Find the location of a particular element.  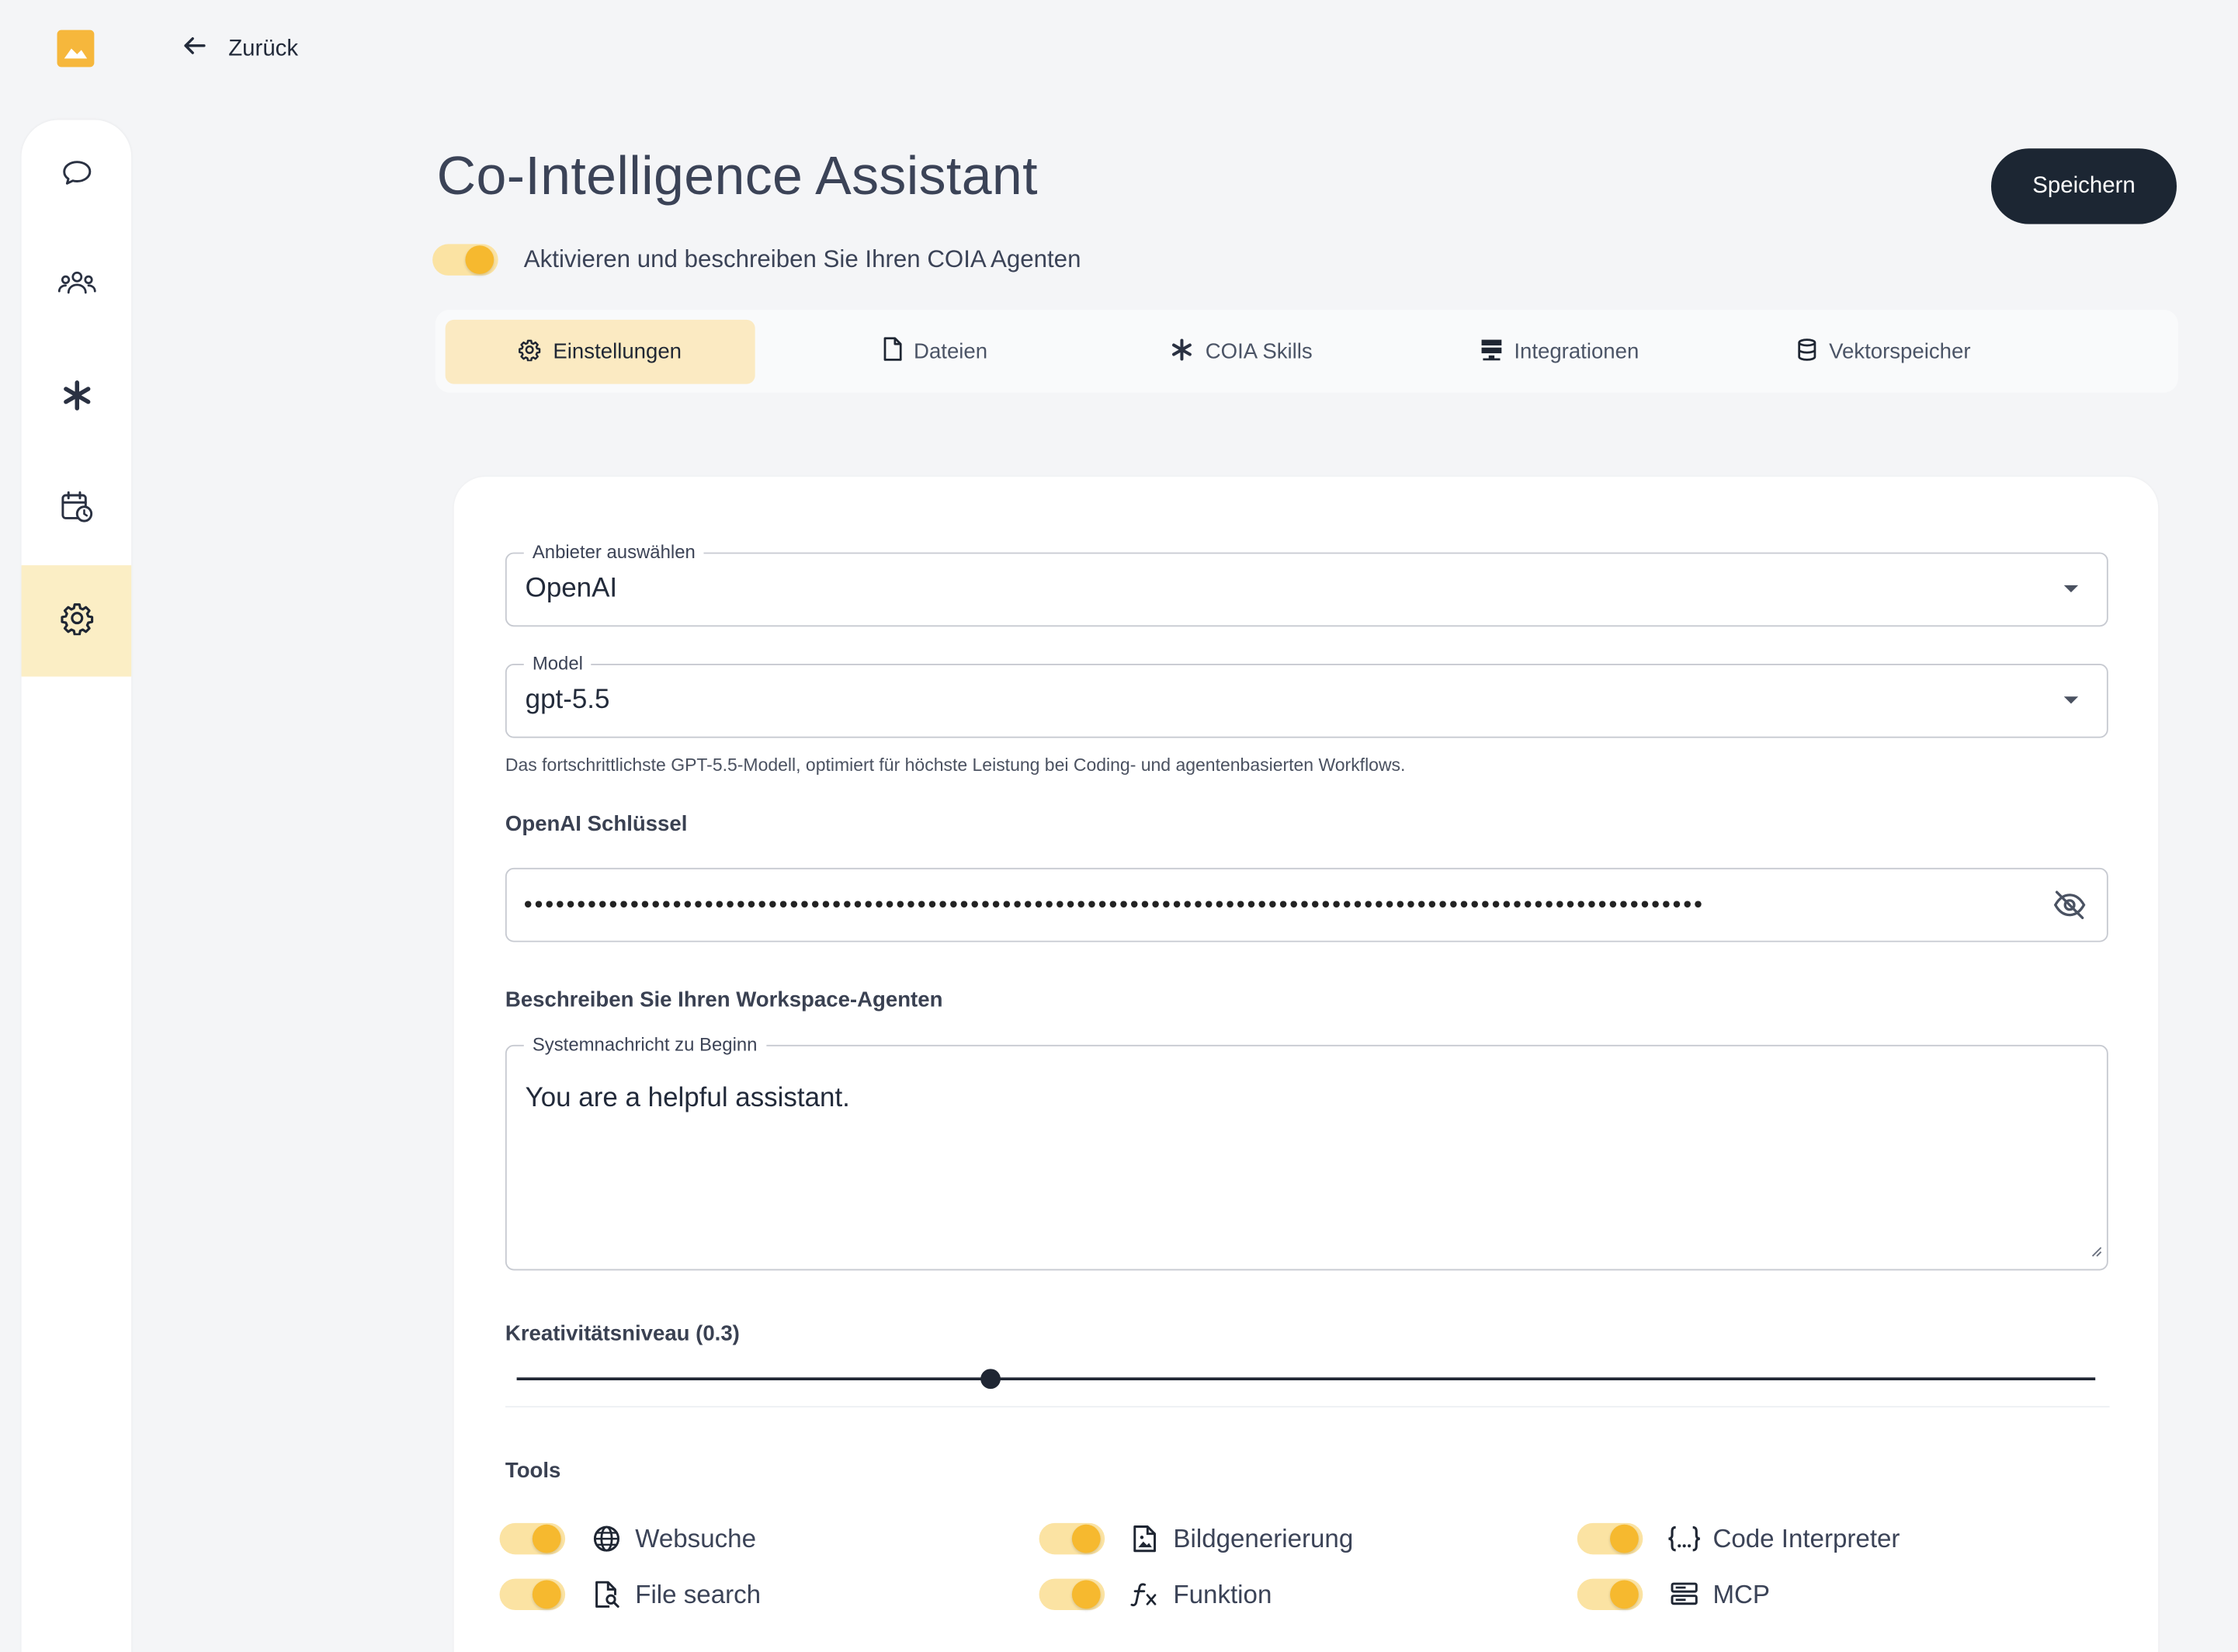

sidebar-item-users is located at coordinates (77, 286).